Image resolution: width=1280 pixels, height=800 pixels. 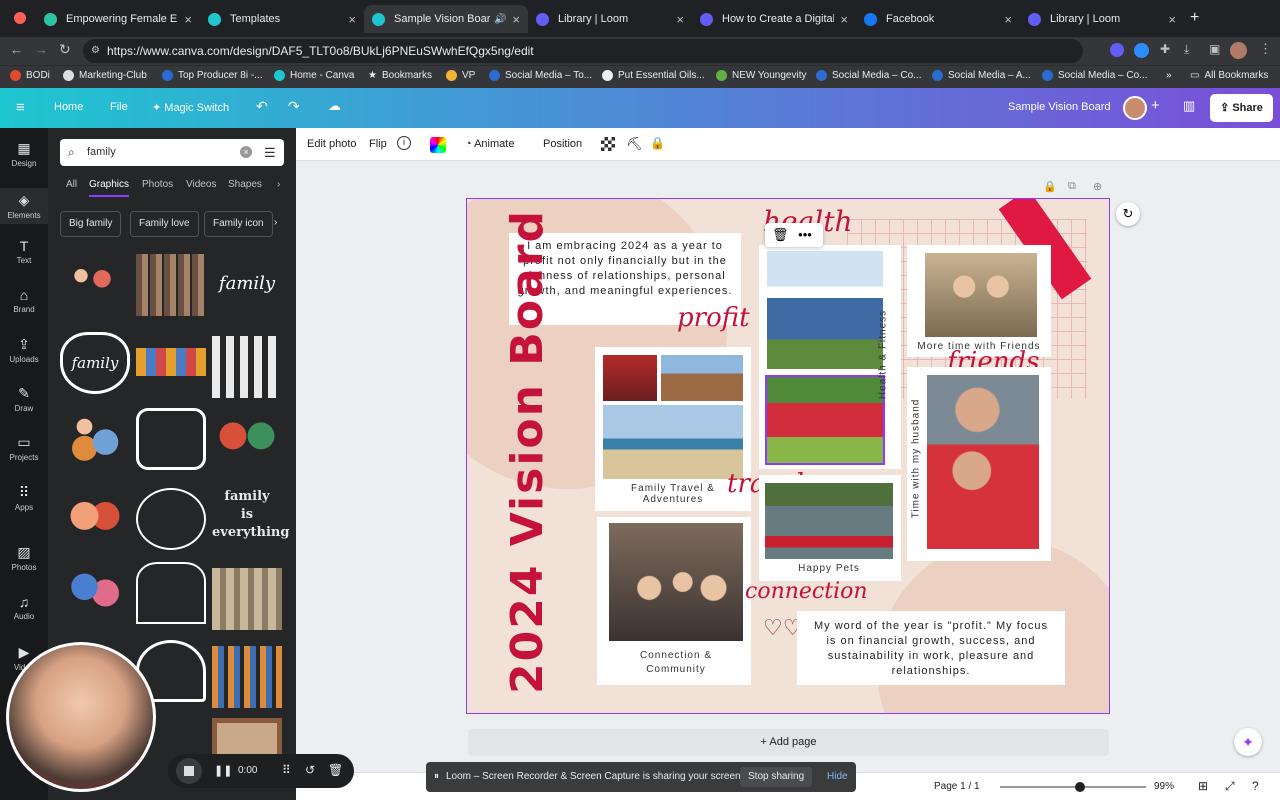 What do you see at coordinates (81, 717) in the screenshot?
I see `webcam-bubble` at bounding box center [81, 717].